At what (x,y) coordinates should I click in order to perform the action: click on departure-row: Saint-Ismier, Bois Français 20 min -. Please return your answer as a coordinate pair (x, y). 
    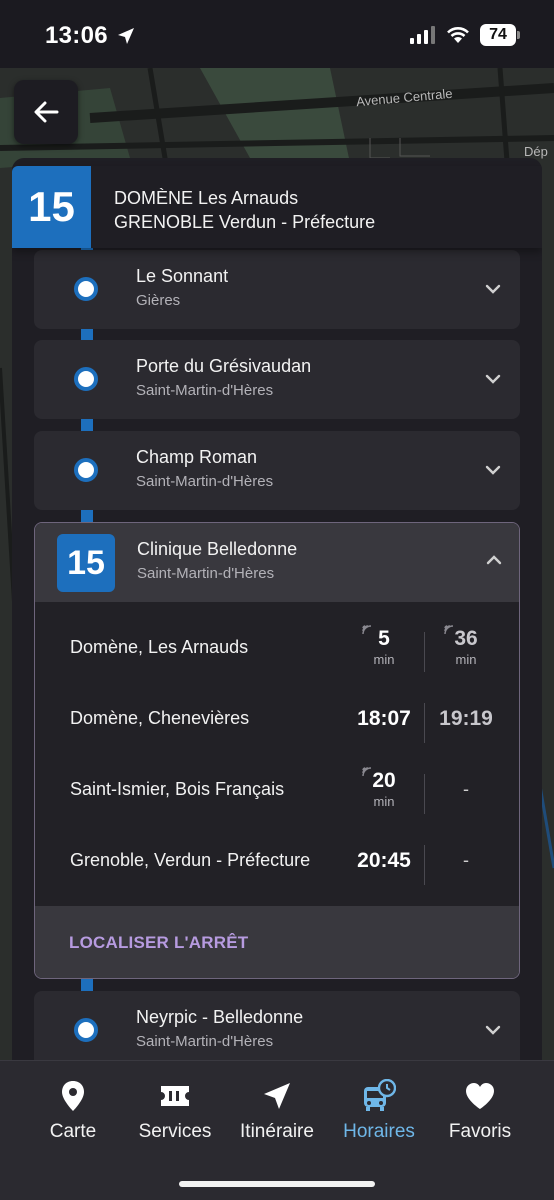
    Looking at the image, I should click on (277, 789).